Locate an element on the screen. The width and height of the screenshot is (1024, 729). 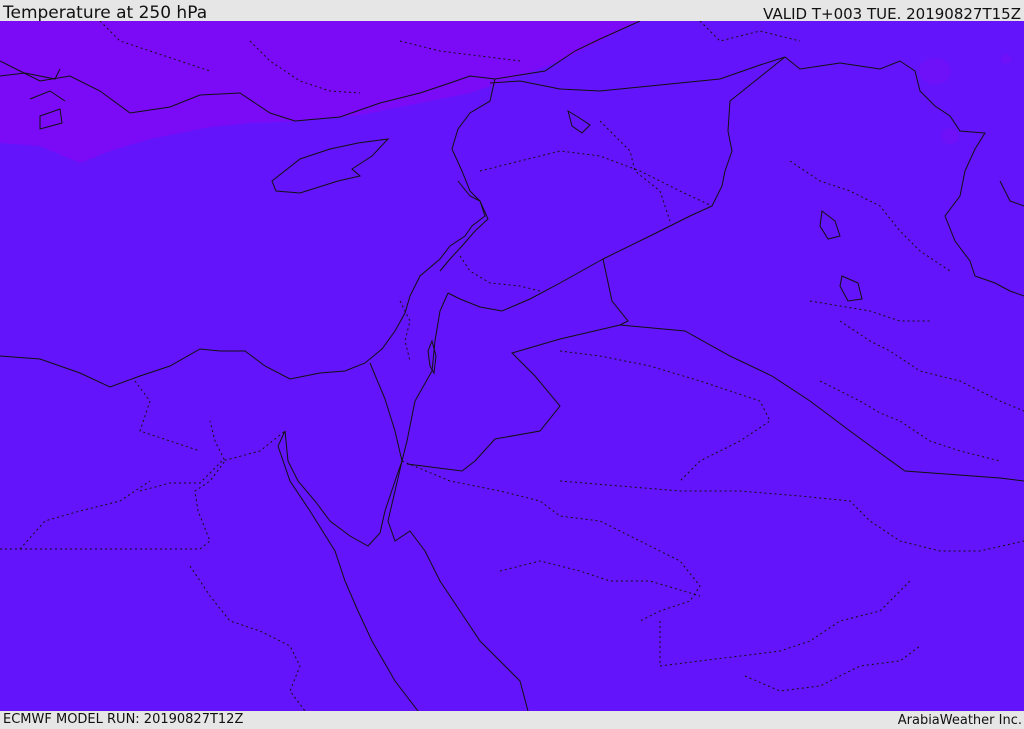
credit: ArabiaWeather Inc. is located at coordinates (959, 720).